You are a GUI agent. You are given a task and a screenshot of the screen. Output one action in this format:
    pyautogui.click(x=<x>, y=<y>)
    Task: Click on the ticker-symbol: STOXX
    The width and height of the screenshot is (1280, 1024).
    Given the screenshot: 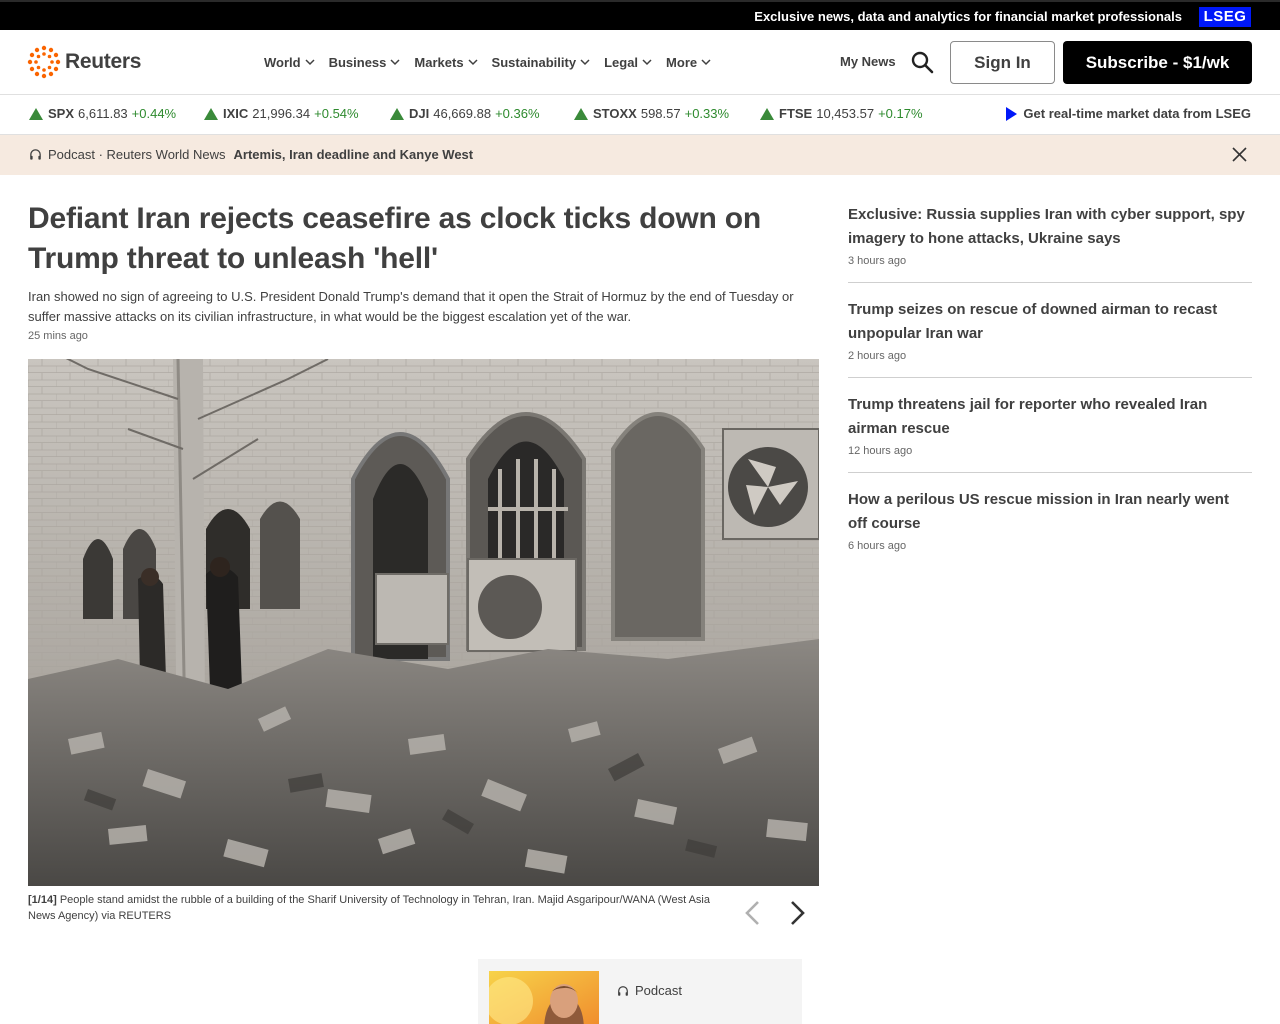 What is the action you would take?
    pyautogui.click(x=615, y=113)
    